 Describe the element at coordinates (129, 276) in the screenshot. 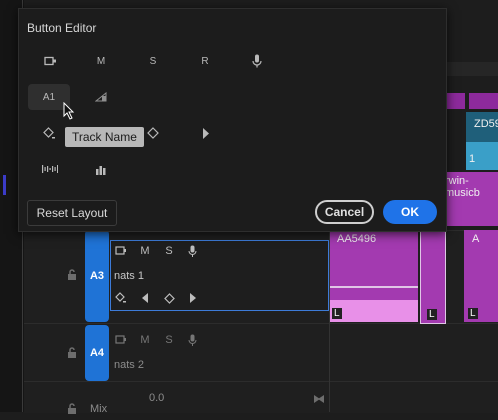

I see `track-name-a3: nats 1` at that location.